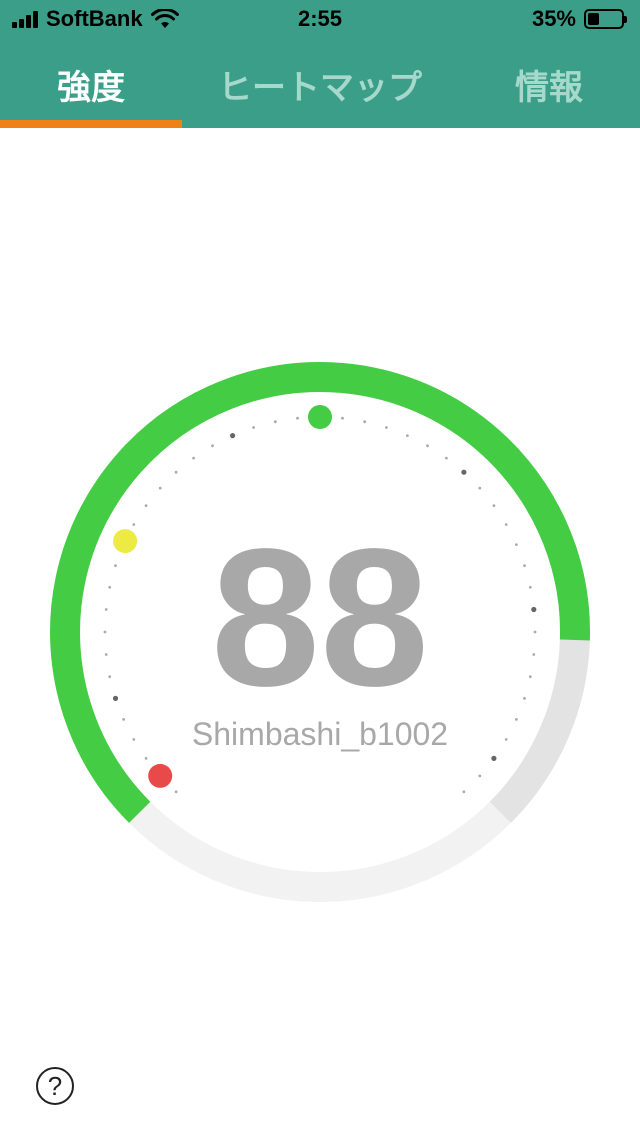  Describe the element at coordinates (160, 775) in the screenshot. I see `strength-marker-red` at that location.